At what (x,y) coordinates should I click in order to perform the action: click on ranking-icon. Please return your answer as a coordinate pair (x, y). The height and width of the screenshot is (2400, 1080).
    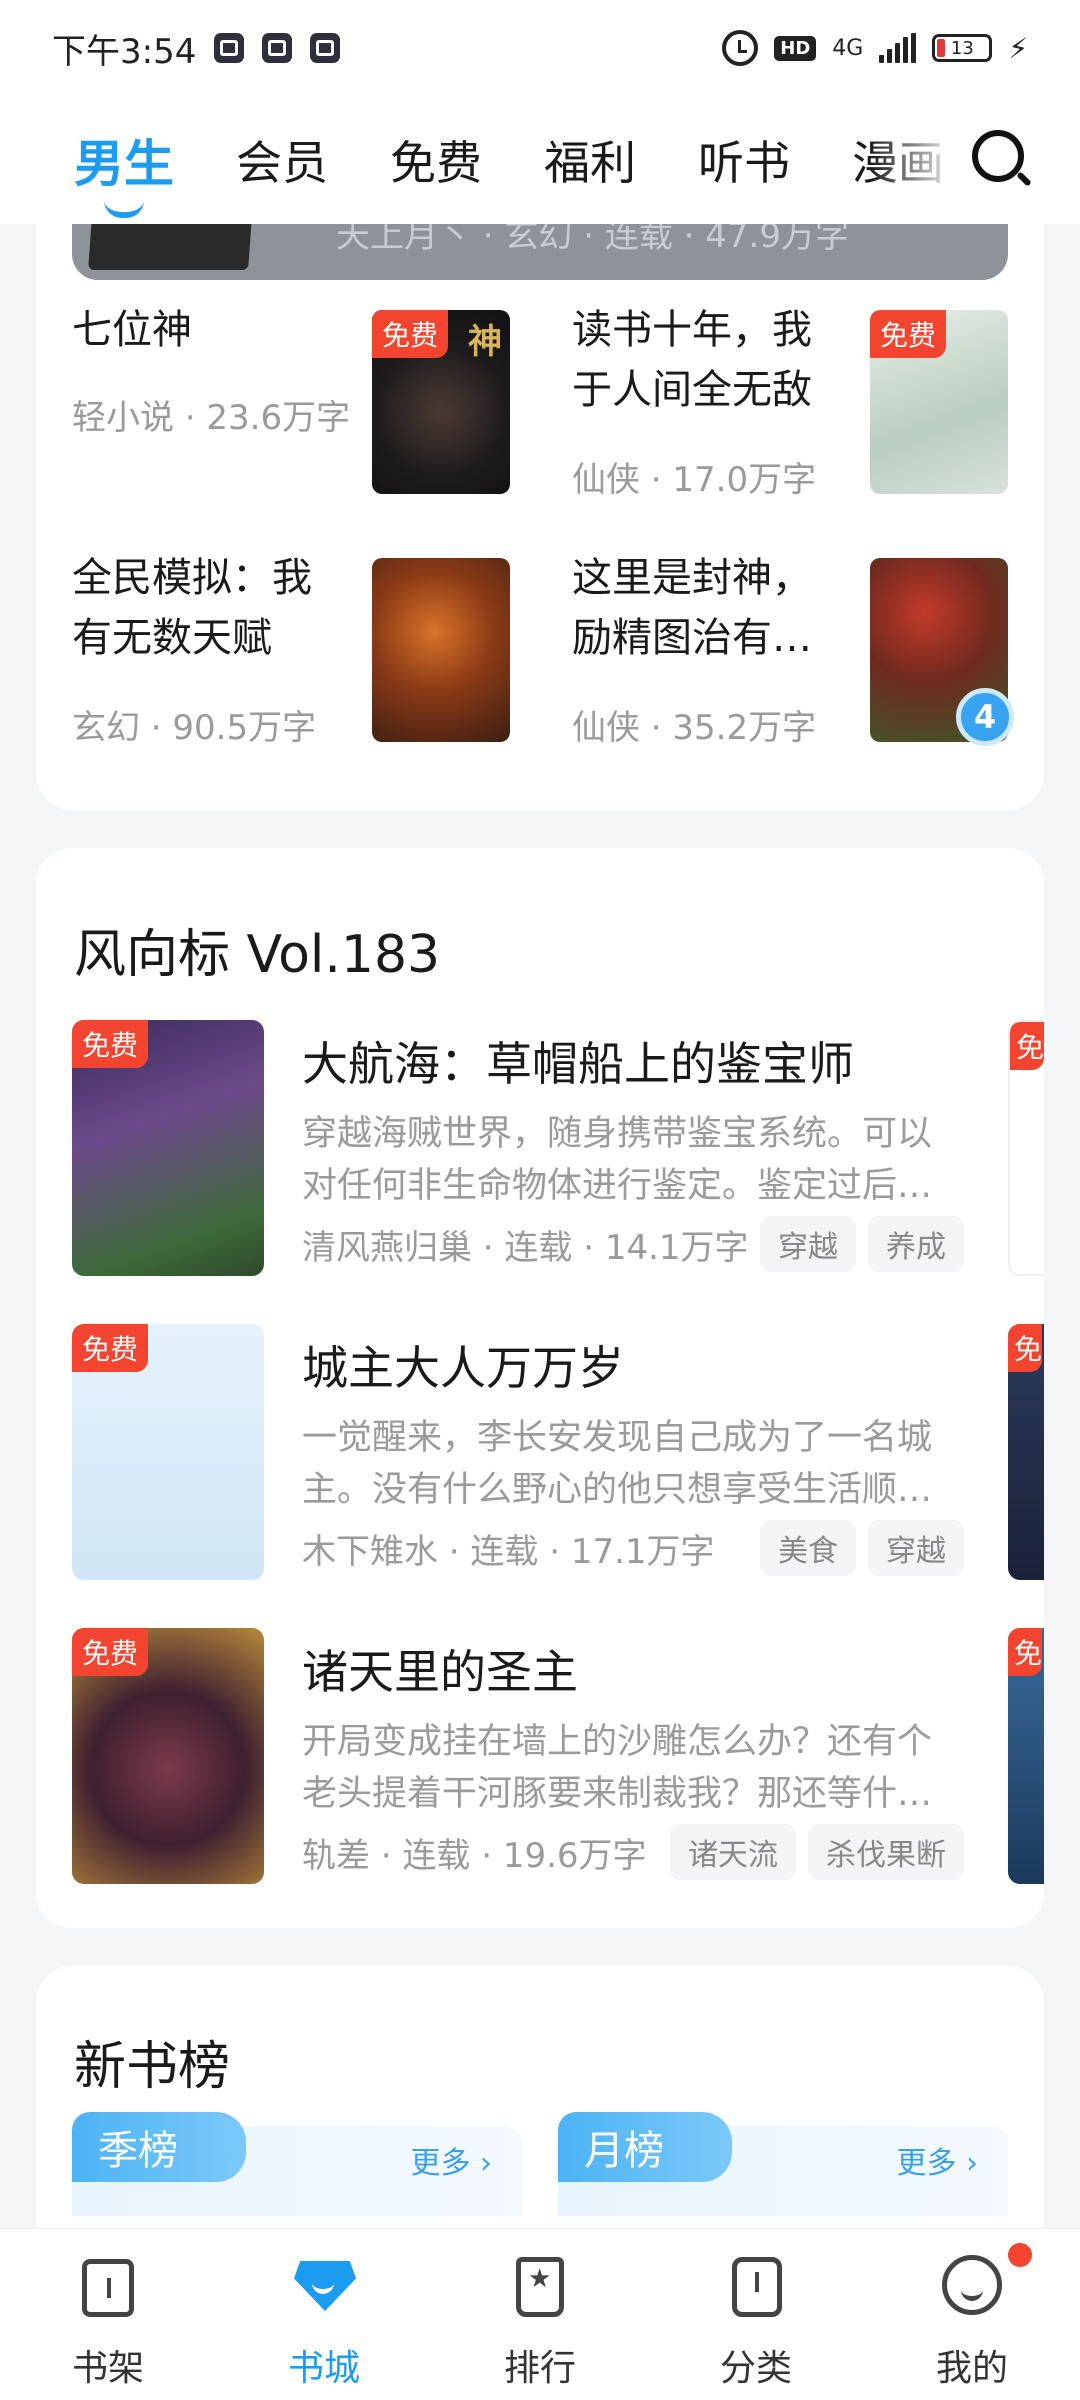
    Looking at the image, I should click on (540, 2285).